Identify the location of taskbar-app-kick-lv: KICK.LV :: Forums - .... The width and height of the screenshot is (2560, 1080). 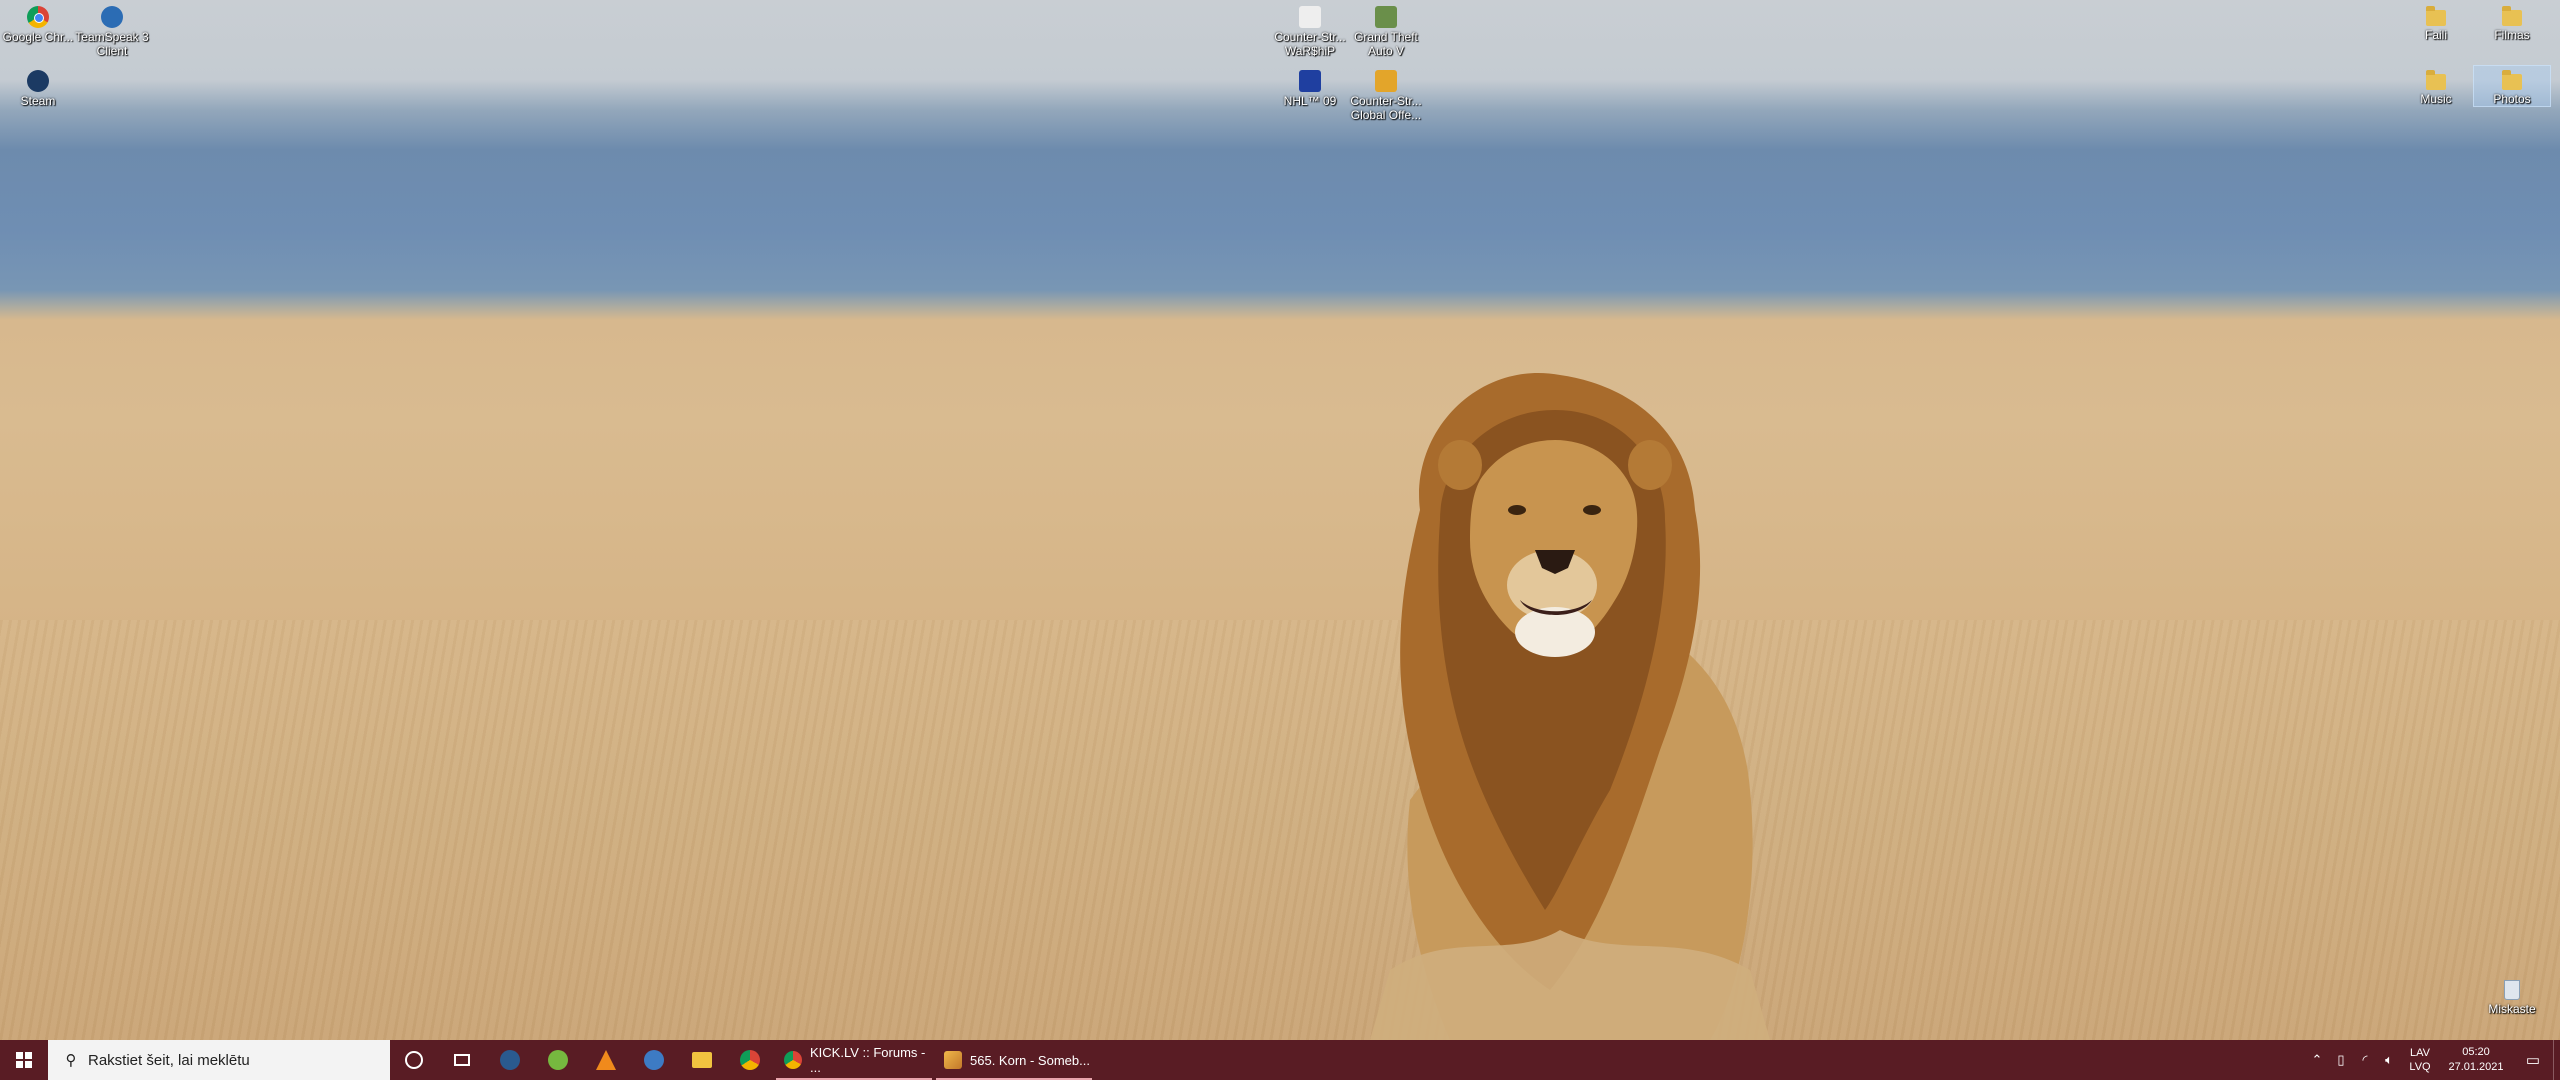
(854, 1060).